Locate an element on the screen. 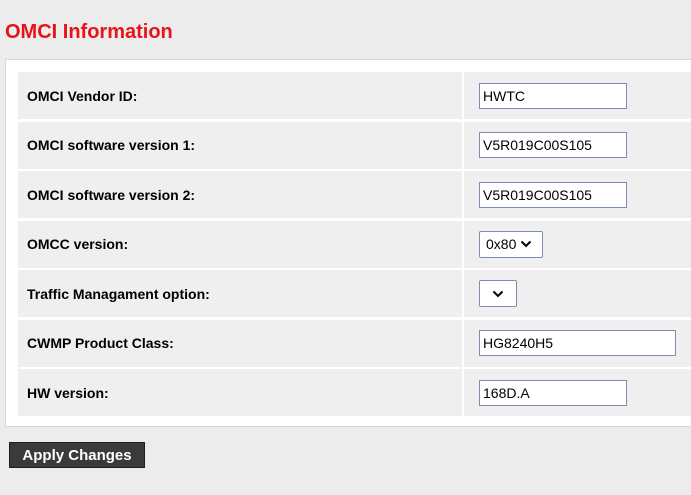  vendor-id-label: OMCI Vendor ID: is located at coordinates (240, 95).